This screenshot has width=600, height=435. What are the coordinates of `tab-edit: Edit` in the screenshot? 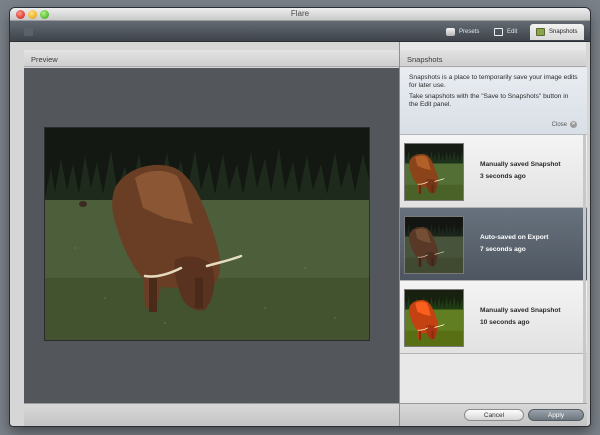 It's located at (505, 32).